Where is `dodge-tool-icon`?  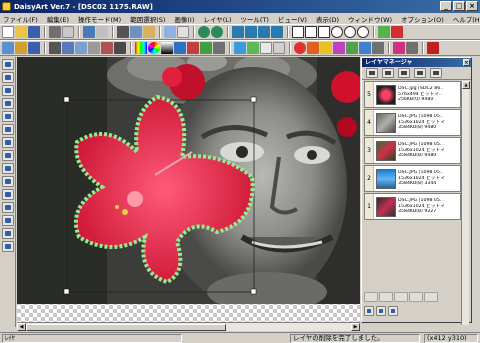 dodge-tool-icon is located at coordinates (8, 168).